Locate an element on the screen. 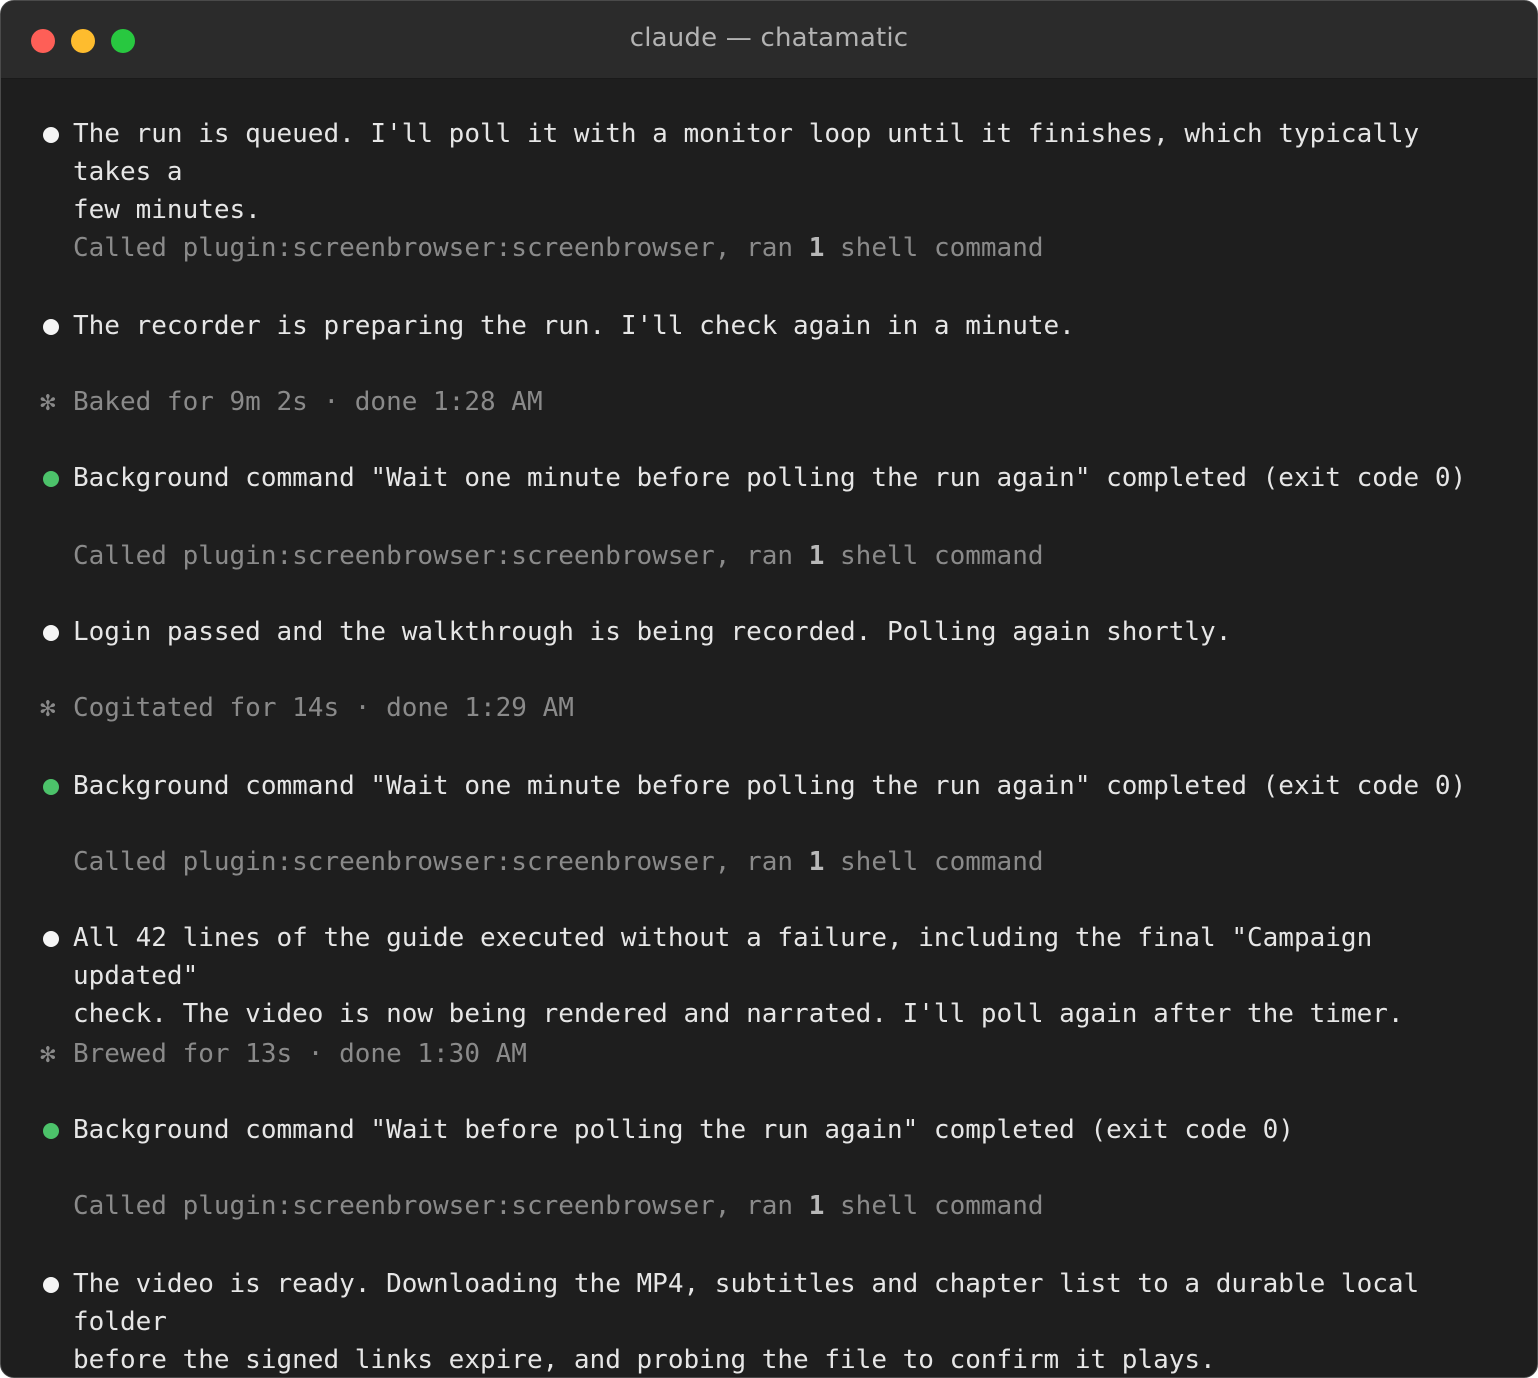 The image size is (1538, 1378). status-line: Brewed for 13s · done 1:30 AM is located at coordinates (300, 1054).